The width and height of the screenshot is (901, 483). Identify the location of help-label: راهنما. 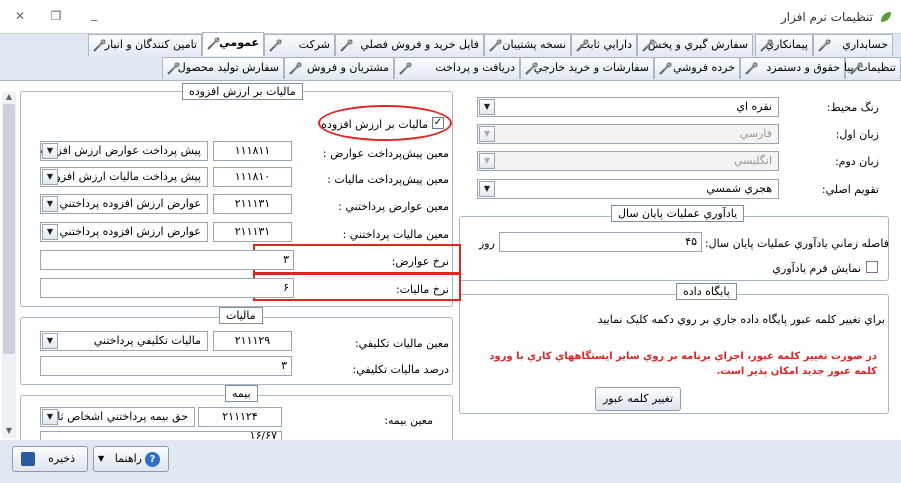
(128, 458).